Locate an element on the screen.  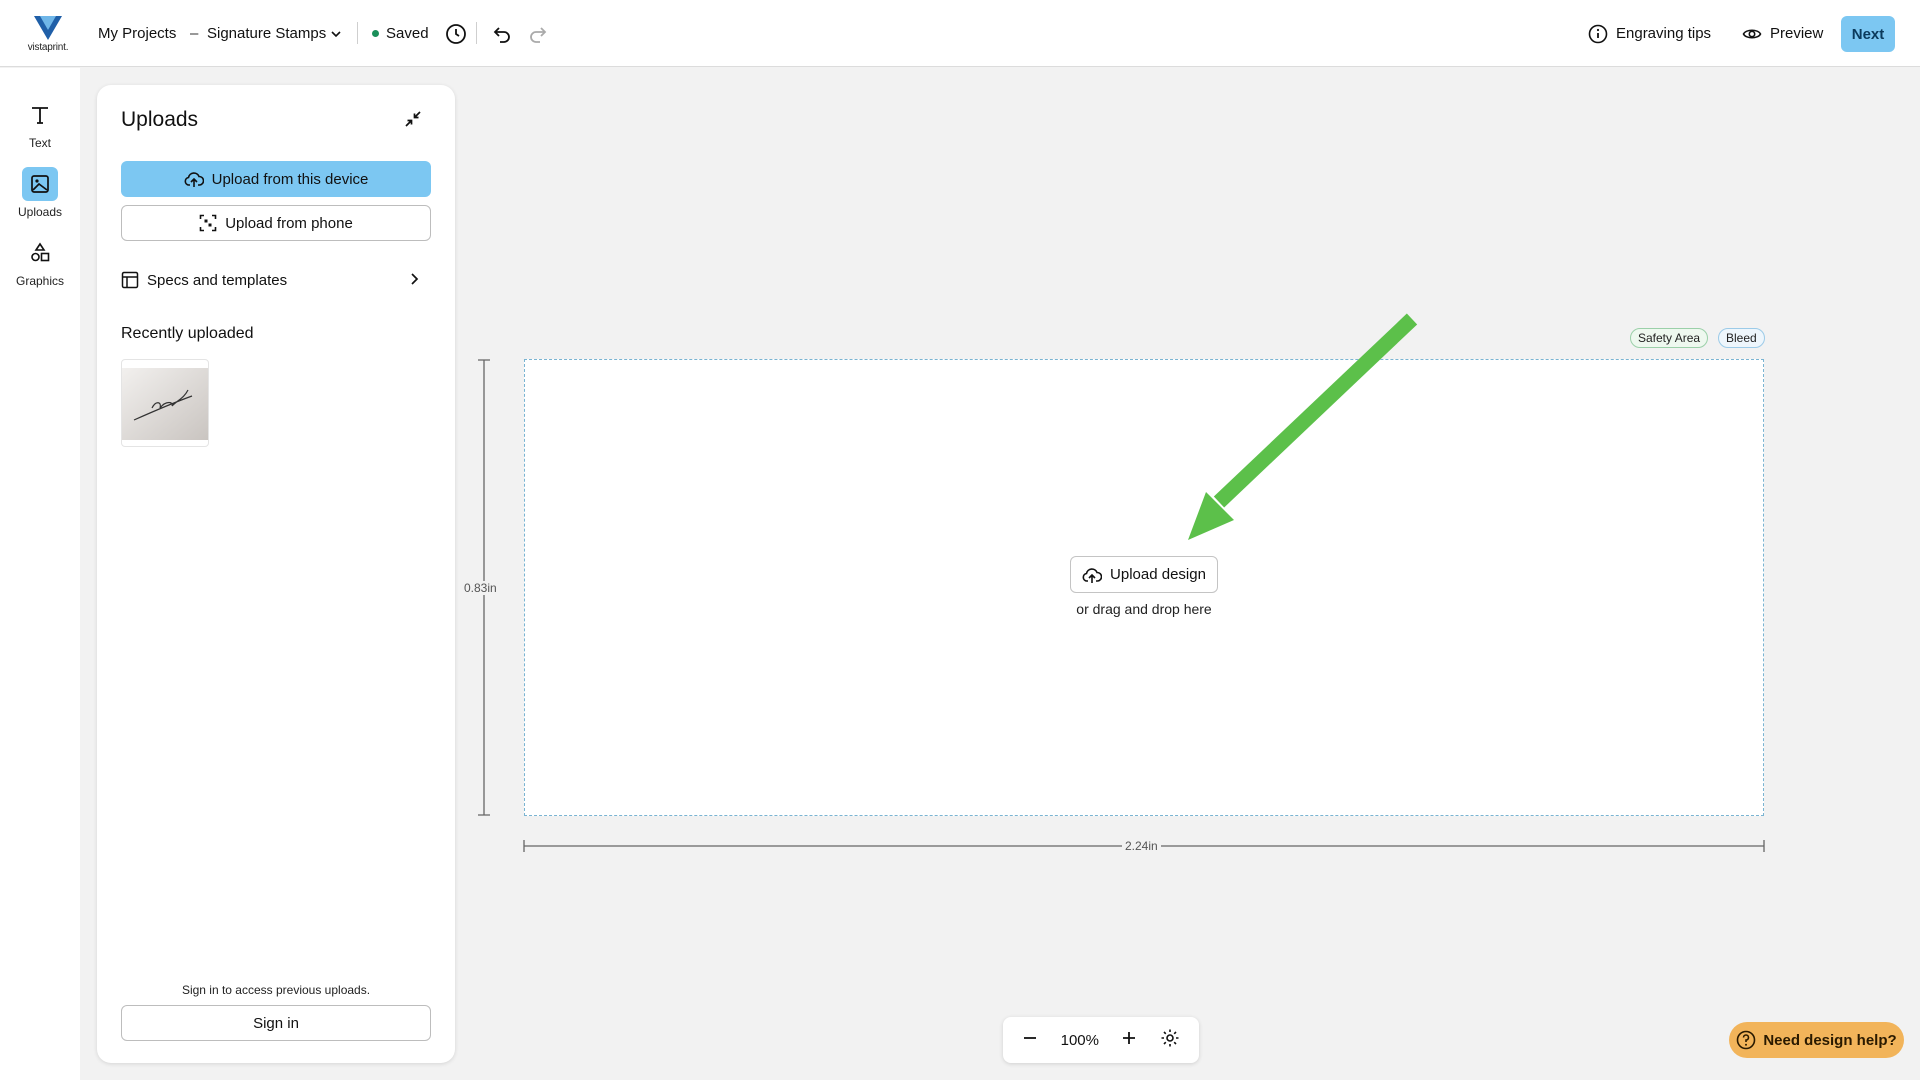
upload-from-device-label: Upload from this device is located at coordinates (290, 179).